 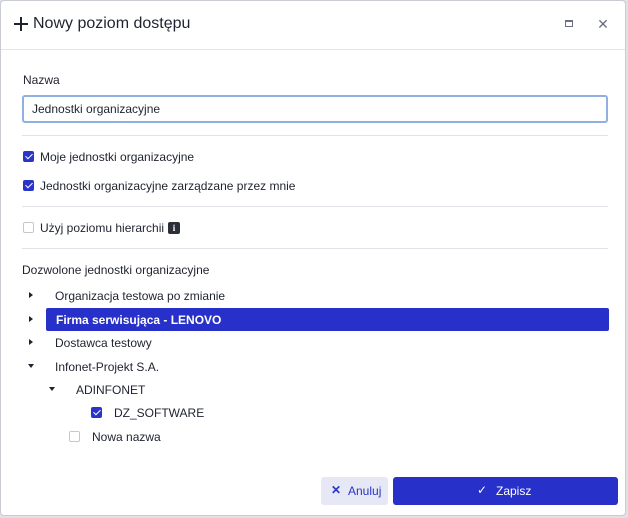 What do you see at coordinates (569, 23) in the screenshot?
I see `maximize-icon` at bounding box center [569, 23].